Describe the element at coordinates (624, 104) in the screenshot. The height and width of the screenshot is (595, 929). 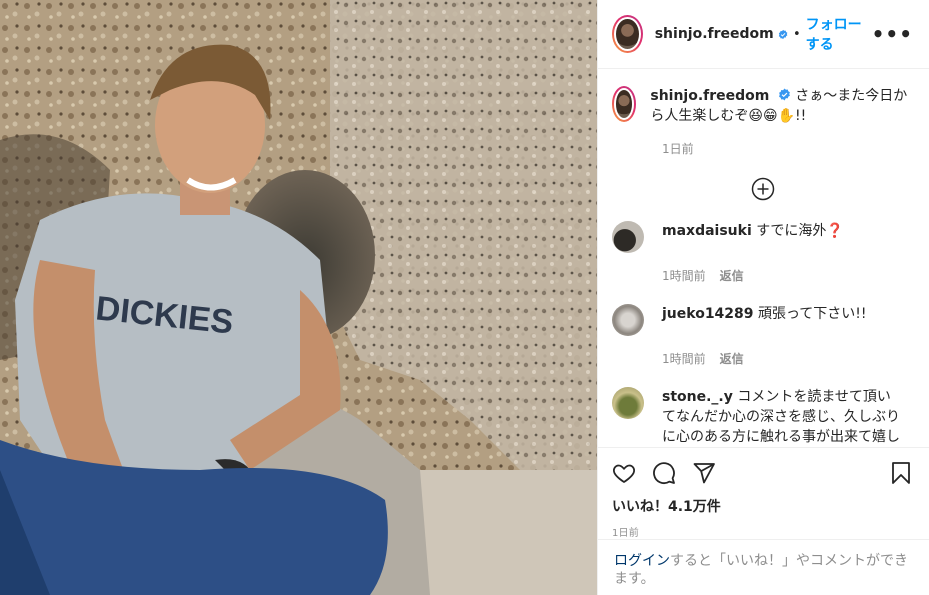
I see `caption-avatar` at that location.